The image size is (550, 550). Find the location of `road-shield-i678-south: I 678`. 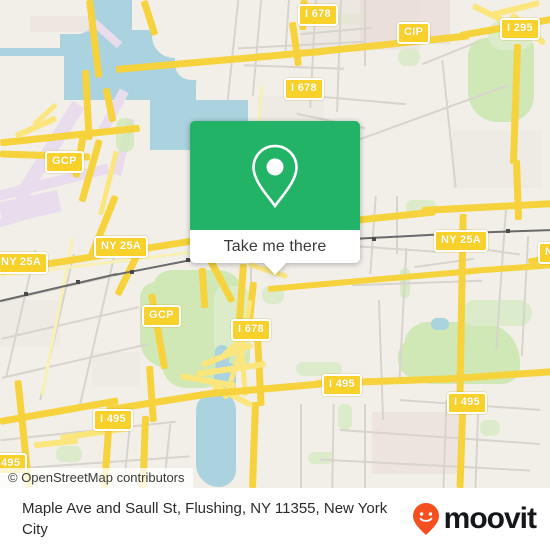

road-shield-i678-south: I 678 is located at coordinates (251, 330).